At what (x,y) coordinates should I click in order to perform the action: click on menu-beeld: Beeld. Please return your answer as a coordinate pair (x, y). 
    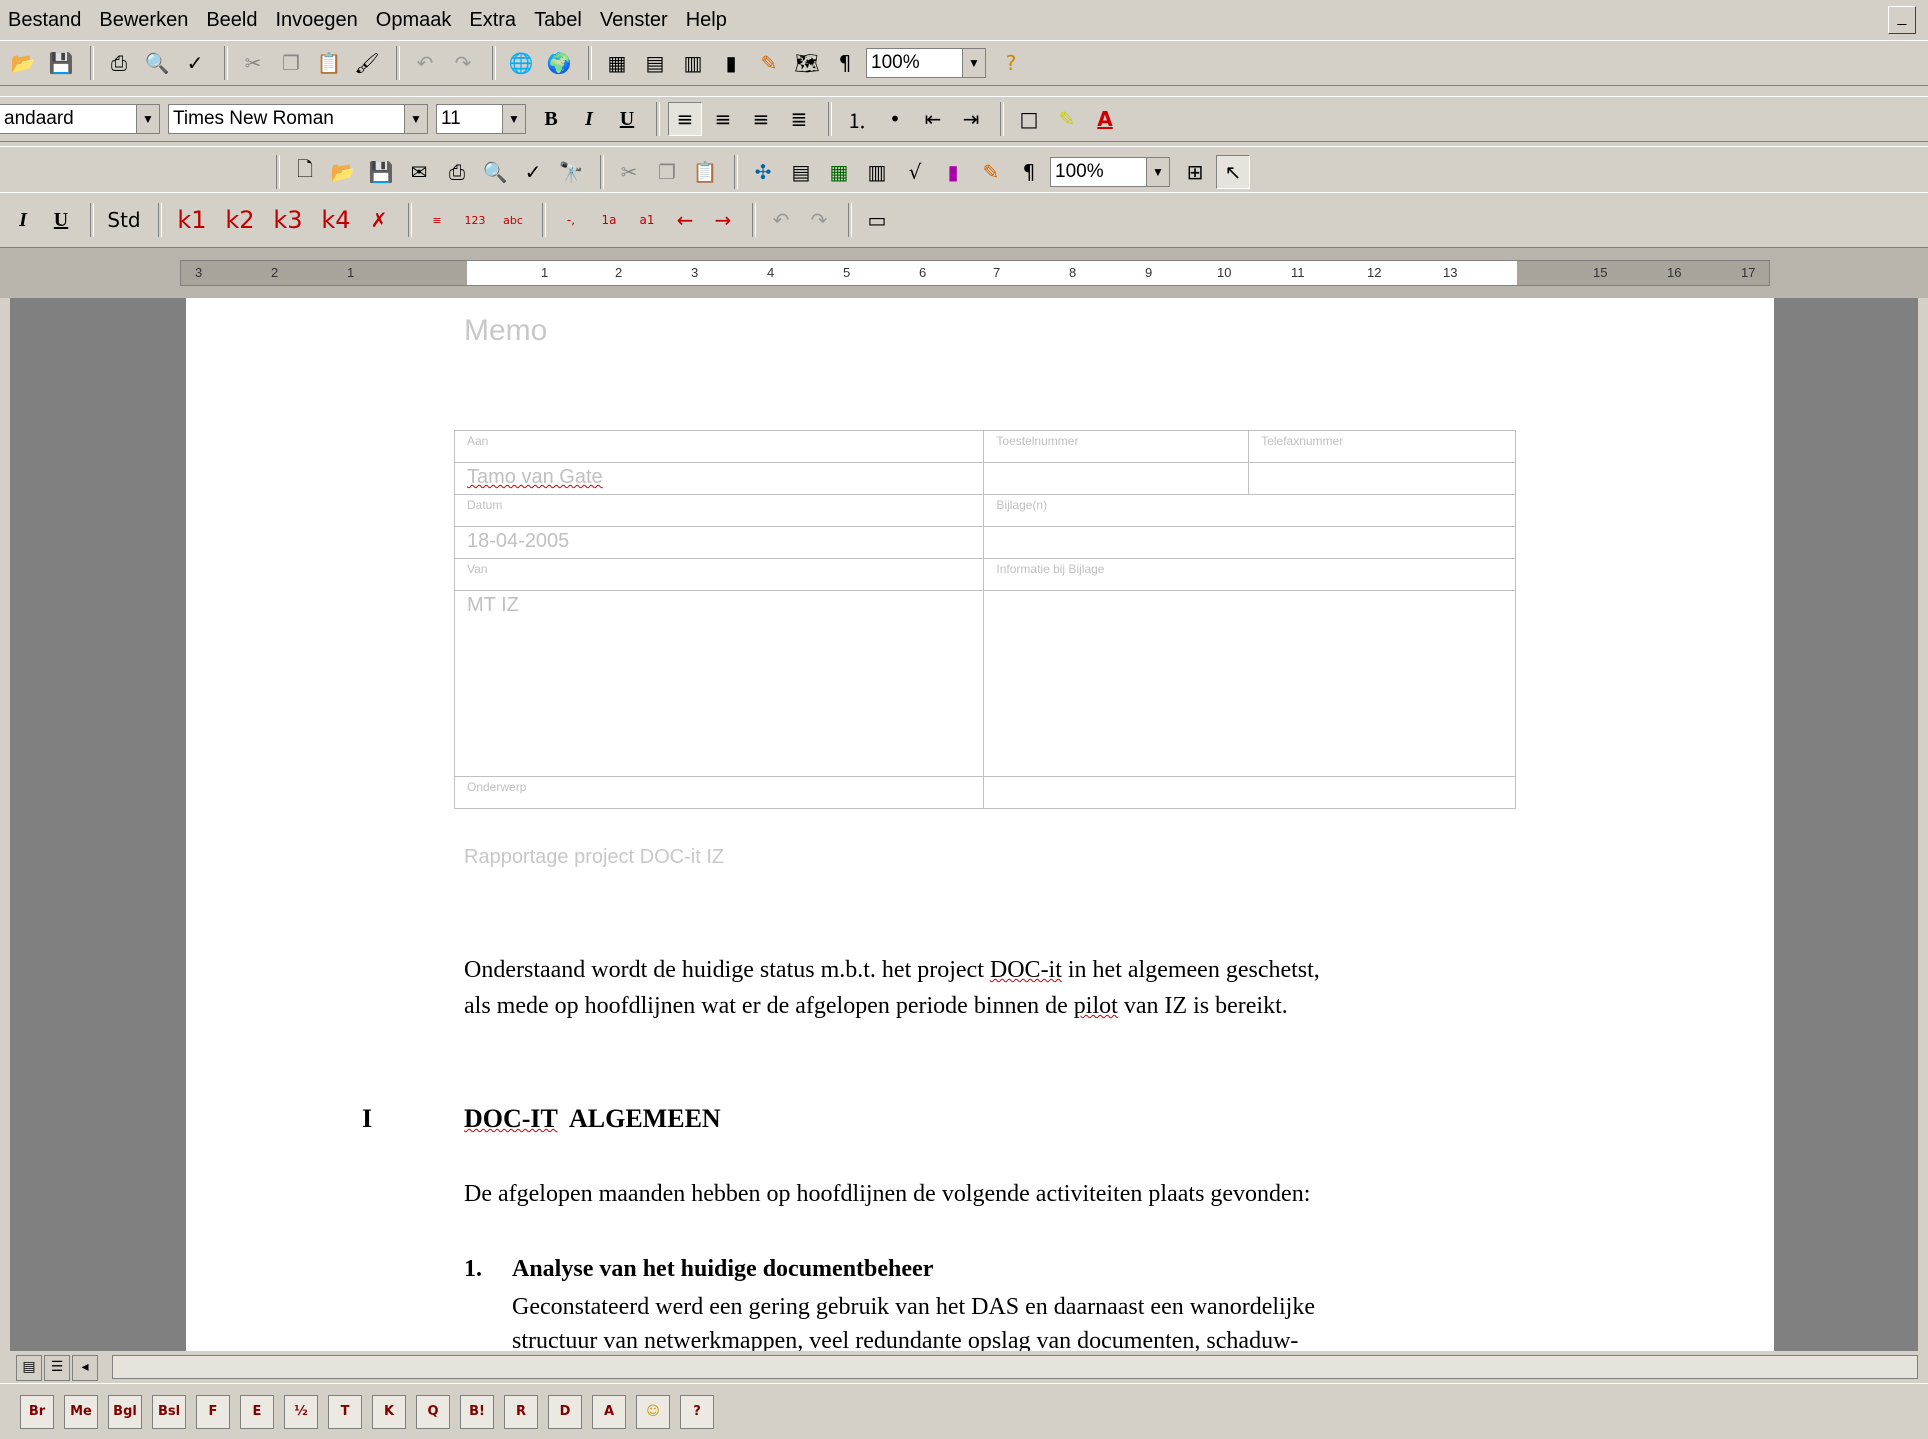
    Looking at the image, I should click on (231, 20).